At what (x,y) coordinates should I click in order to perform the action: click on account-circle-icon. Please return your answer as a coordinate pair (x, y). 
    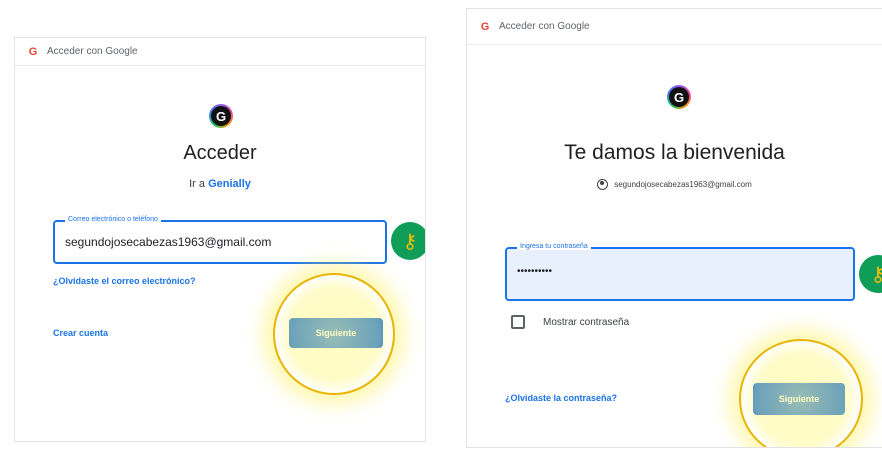
    Looking at the image, I should click on (603, 184).